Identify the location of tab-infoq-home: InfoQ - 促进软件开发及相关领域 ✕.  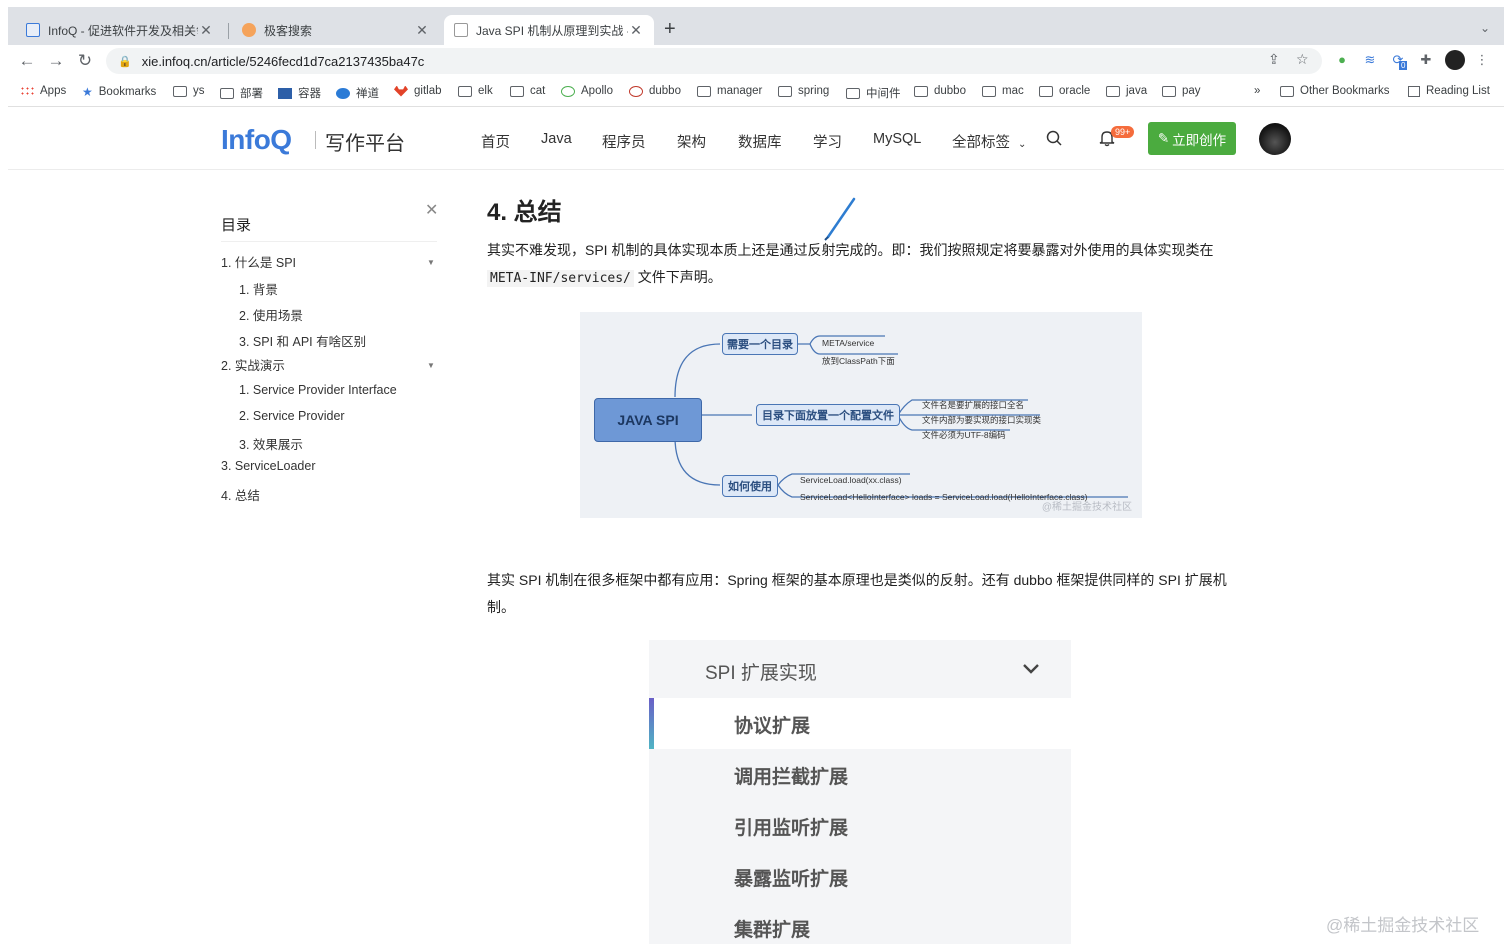
(120, 30).